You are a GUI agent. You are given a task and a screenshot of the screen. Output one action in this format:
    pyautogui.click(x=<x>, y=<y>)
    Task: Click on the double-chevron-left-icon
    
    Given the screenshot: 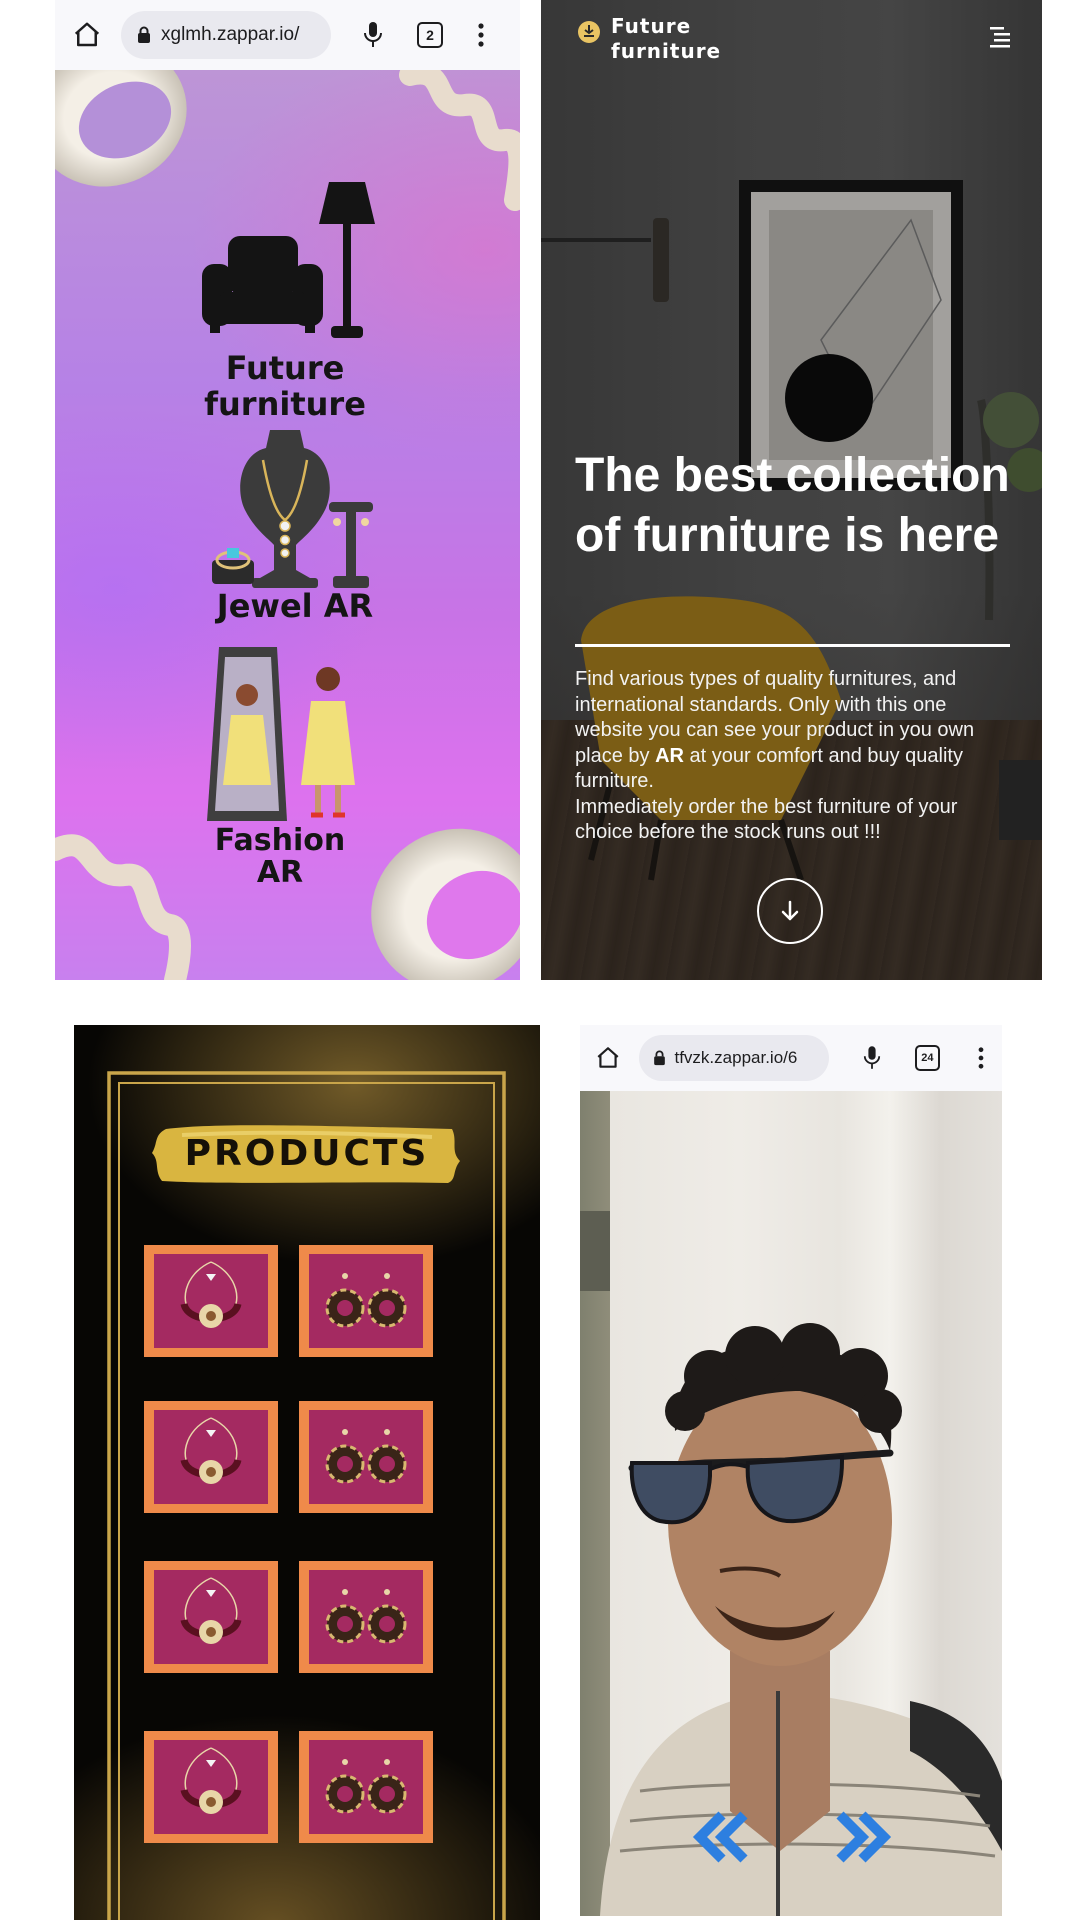 What is the action you would take?
    pyautogui.click(x=720, y=1837)
    